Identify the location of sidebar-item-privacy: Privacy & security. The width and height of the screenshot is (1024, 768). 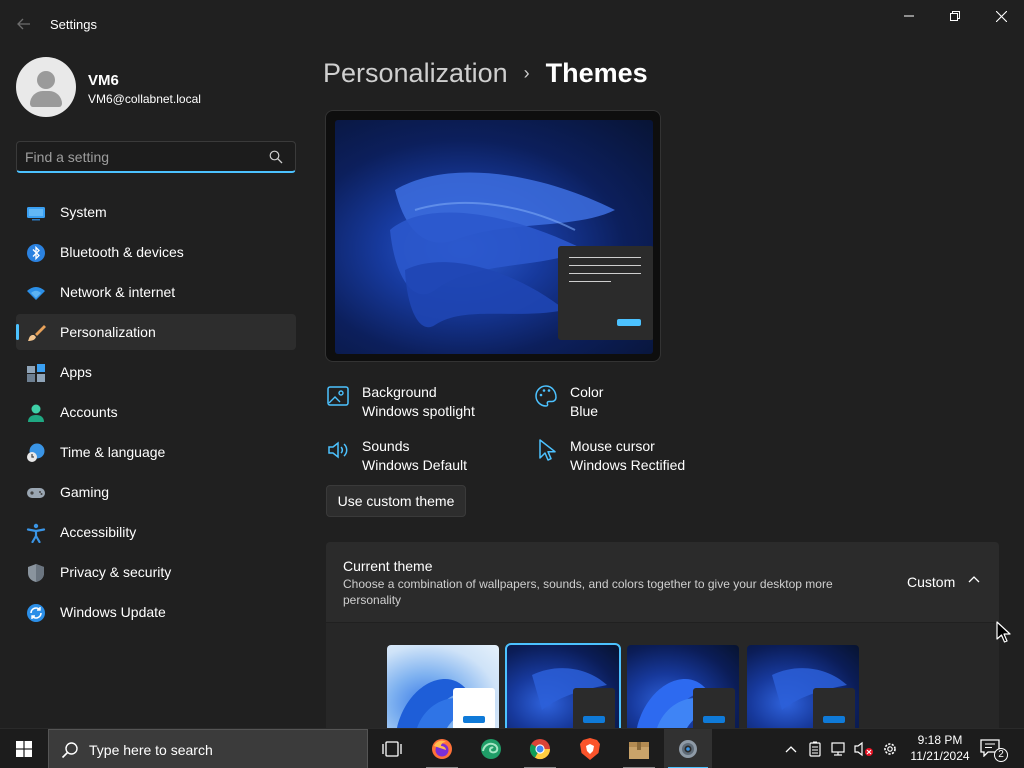
(156, 572).